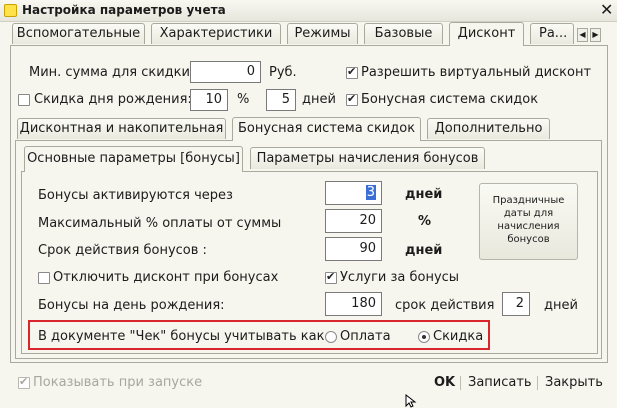  Describe the element at coordinates (331, 337) in the screenshot. I see `receipt-option-payment-radio` at that location.